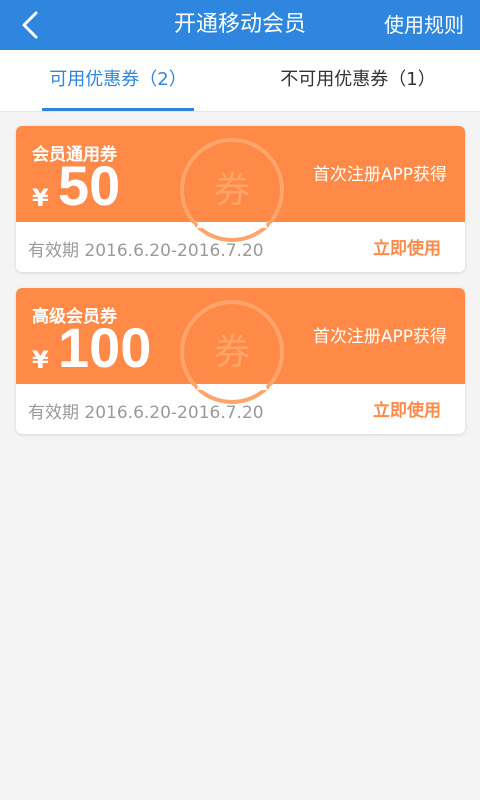 Image resolution: width=480 pixels, height=800 pixels. What do you see at coordinates (240, 25) in the screenshot?
I see `top-bar: 开通移动会员 使用规则` at bounding box center [240, 25].